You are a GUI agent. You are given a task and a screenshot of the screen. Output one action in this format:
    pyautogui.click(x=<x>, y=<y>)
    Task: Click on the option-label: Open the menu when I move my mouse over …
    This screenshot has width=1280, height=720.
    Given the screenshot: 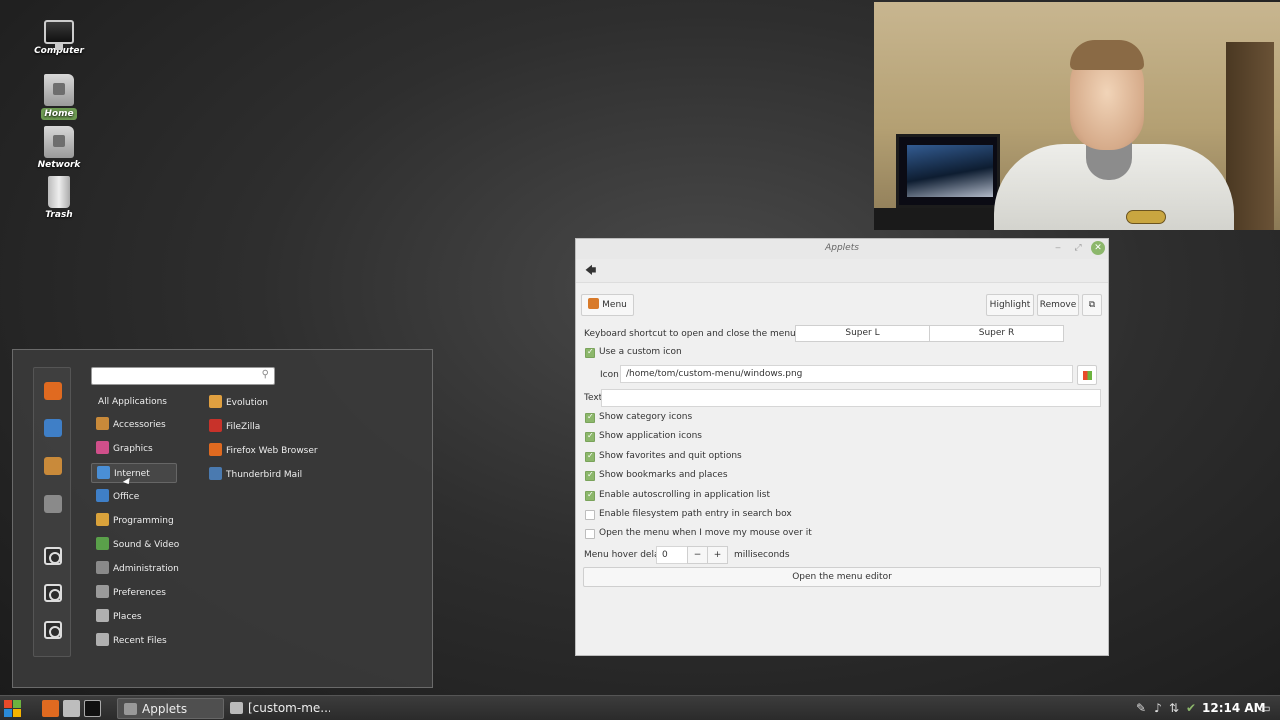 What is the action you would take?
    pyautogui.click(x=705, y=533)
    